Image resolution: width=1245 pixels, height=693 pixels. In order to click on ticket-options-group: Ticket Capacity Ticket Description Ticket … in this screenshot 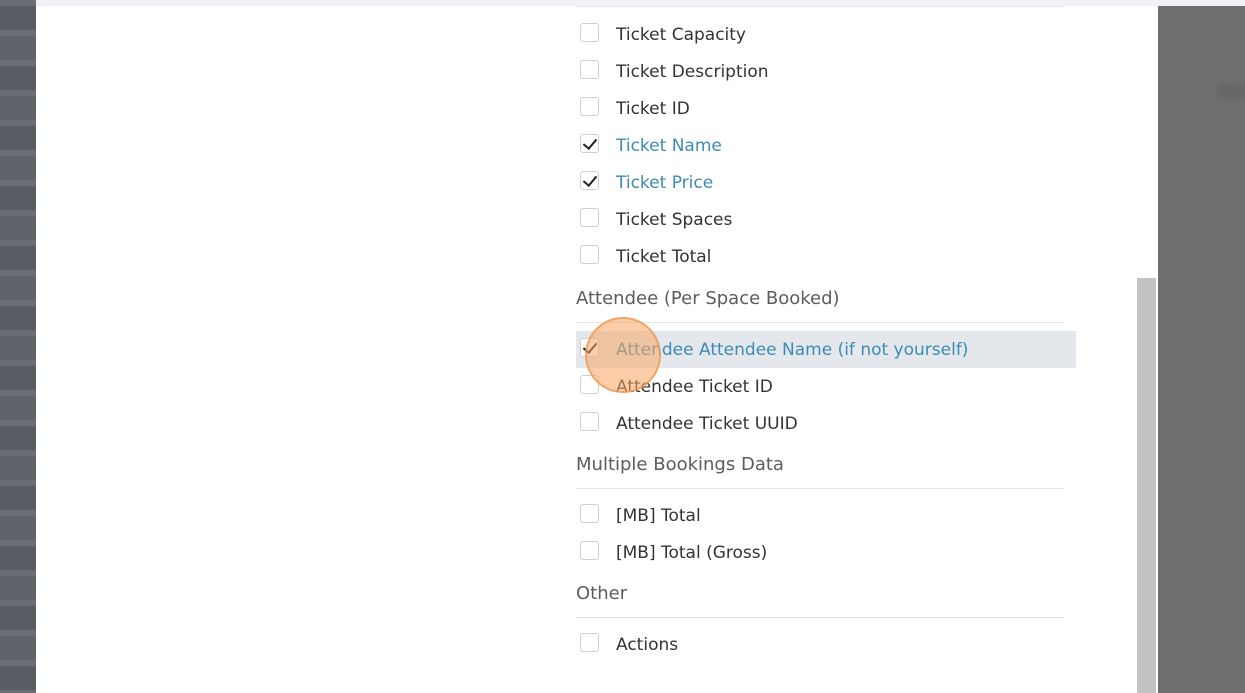, I will do `click(820, 145)`.